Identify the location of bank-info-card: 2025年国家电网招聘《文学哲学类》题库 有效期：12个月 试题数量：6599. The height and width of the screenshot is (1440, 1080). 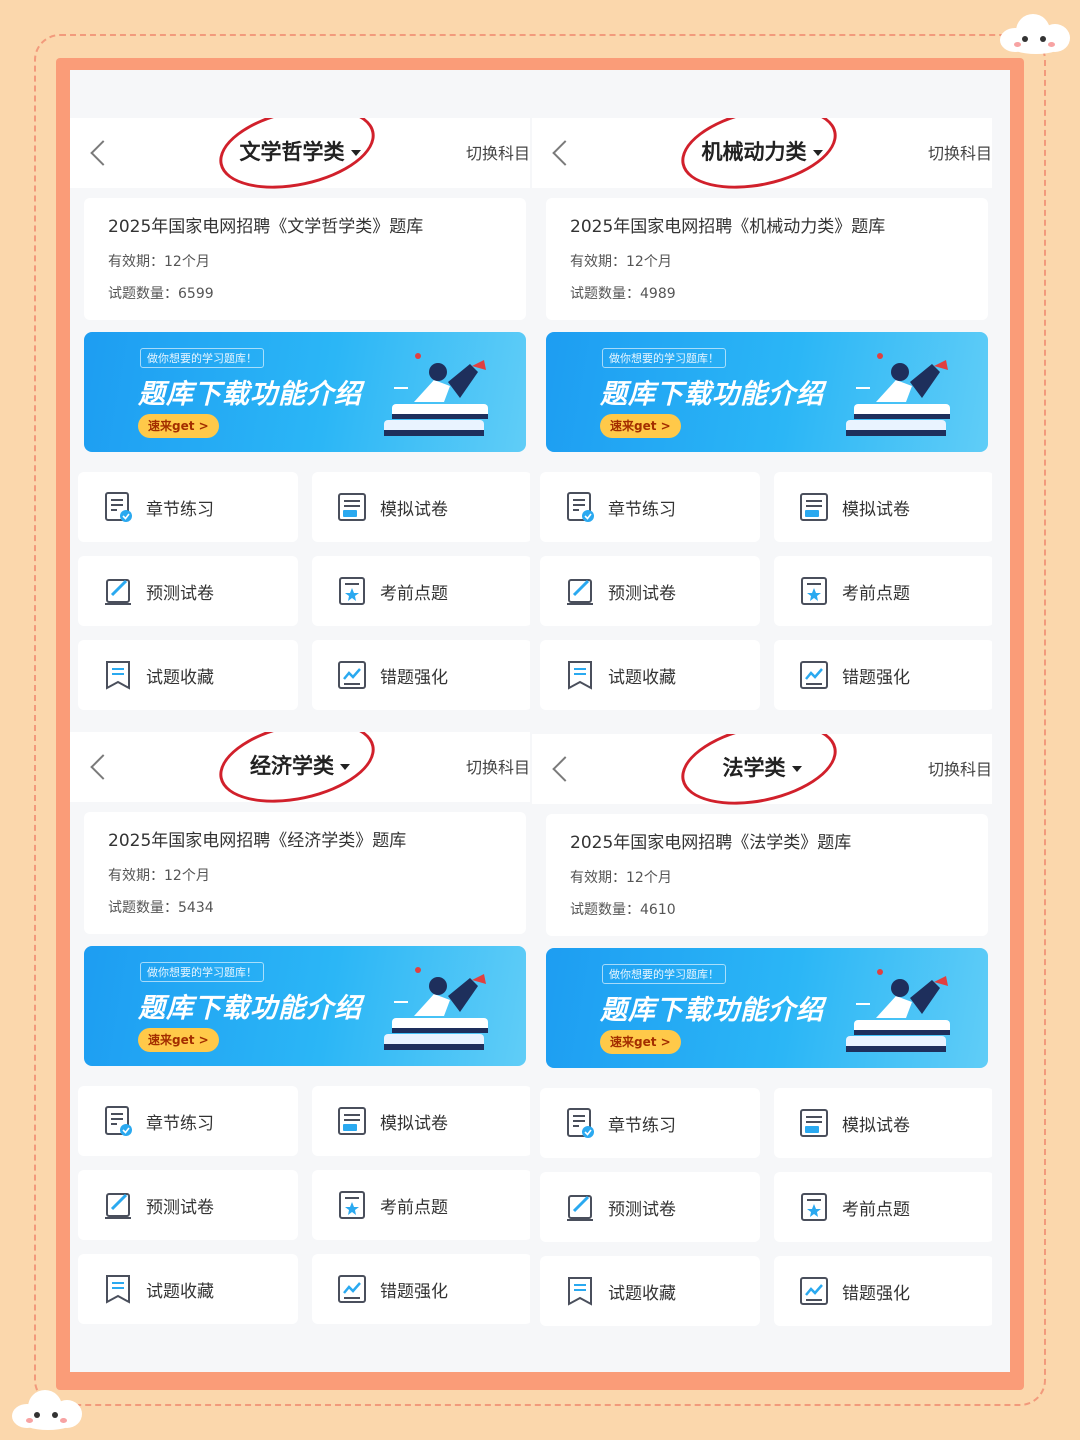
(305, 259).